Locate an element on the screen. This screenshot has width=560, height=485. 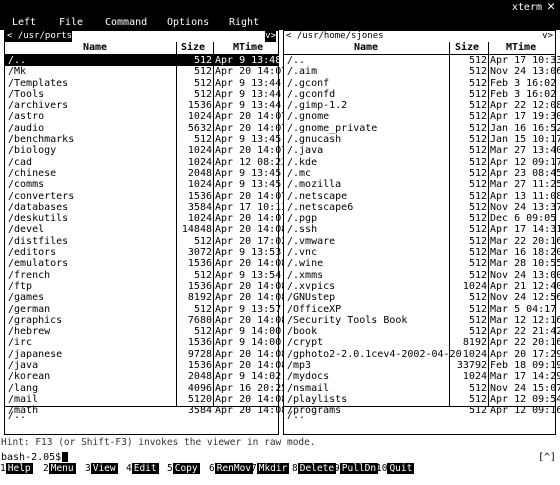
fkey-copy: 5 Copy is located at coordinates (183, 469).